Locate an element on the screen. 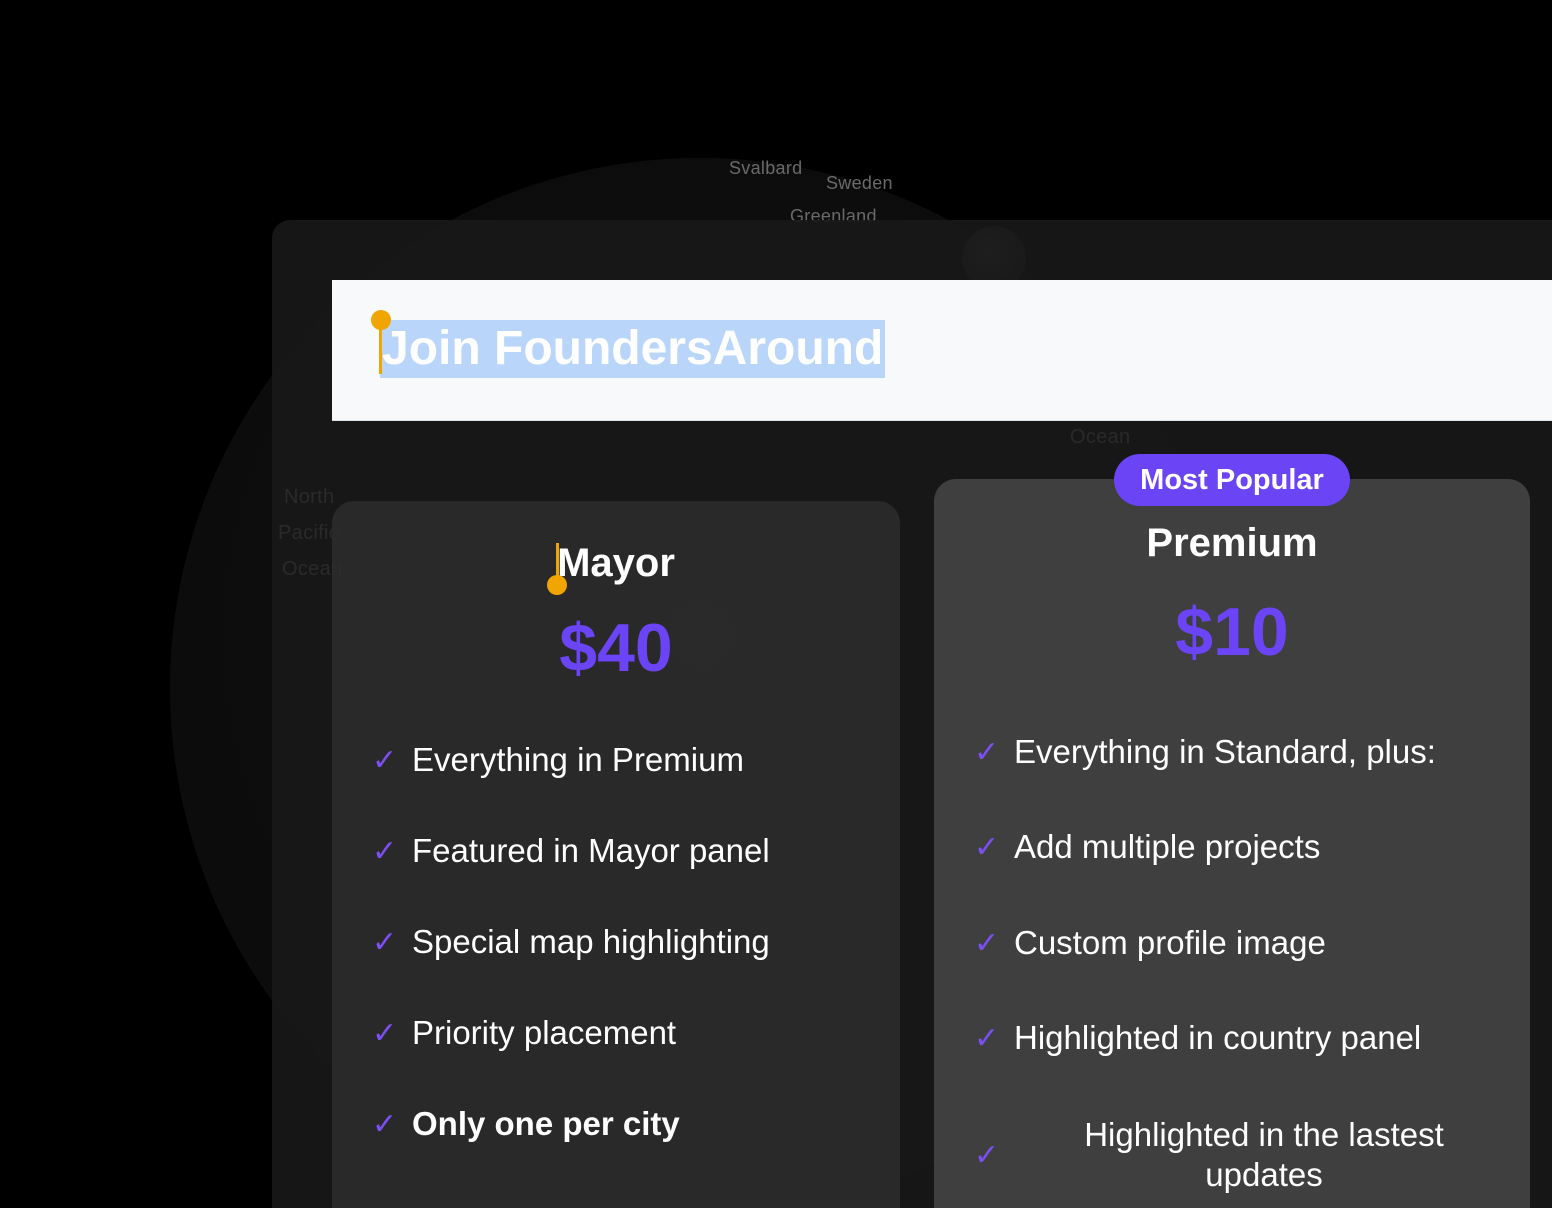 The width and height of the screenshot is (1552, 1208). feature-item: ✓ Add multiple projects is located at coordinates (1242, 847).